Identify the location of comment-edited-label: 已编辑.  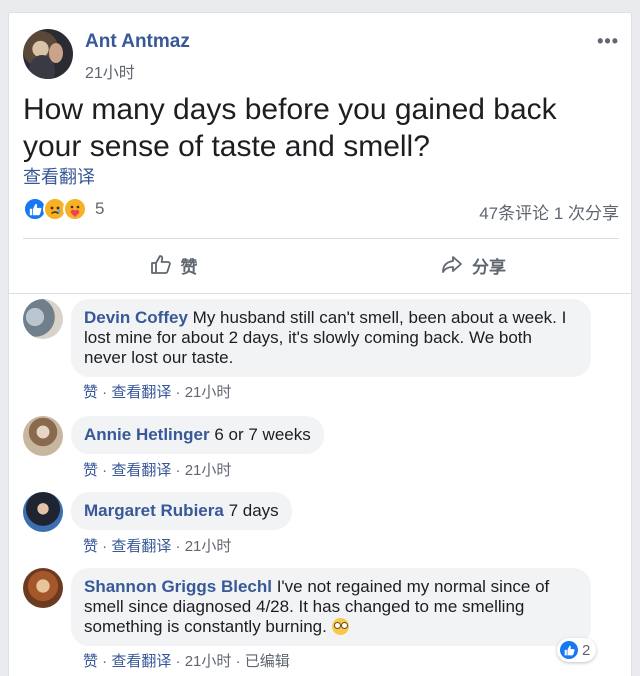
(267, 661).